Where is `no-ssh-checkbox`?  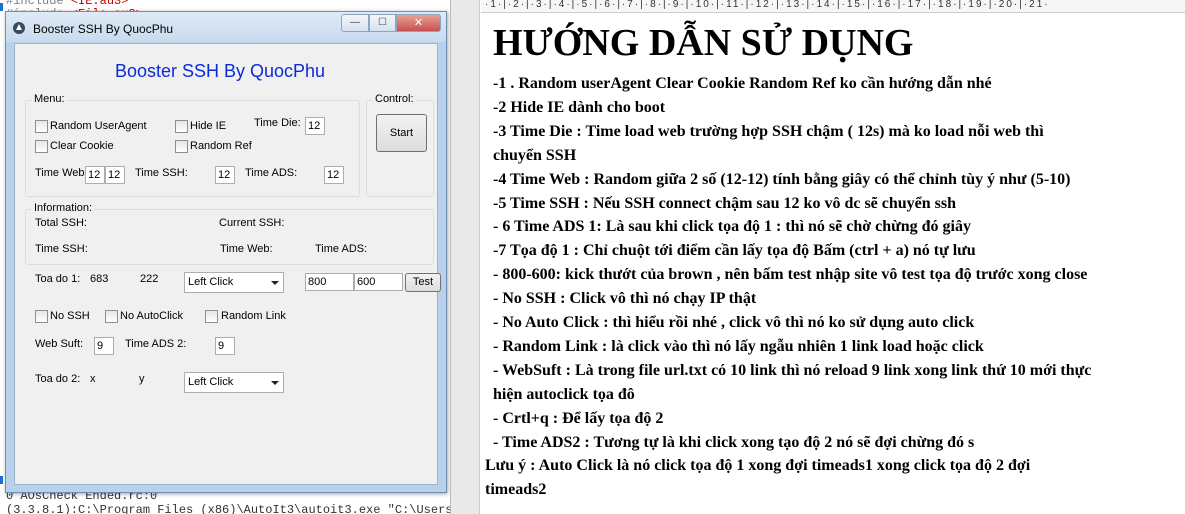 no-ssh-checkbox is located at coordinates (41, 316).